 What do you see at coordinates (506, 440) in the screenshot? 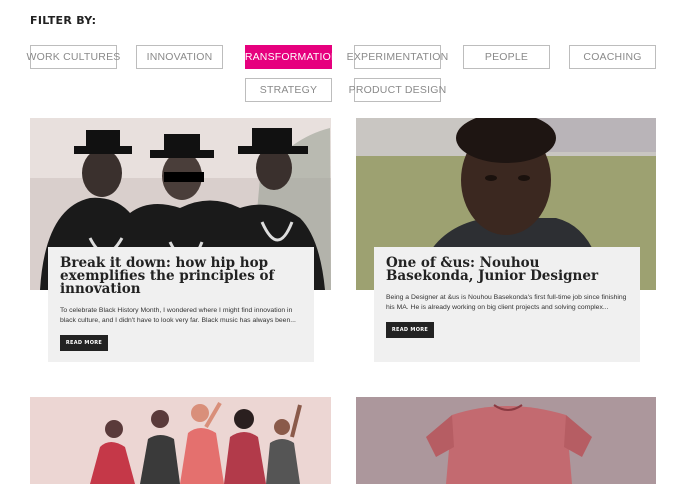
I see `article-image-pink-shirt` at bounding box center [506, 440].